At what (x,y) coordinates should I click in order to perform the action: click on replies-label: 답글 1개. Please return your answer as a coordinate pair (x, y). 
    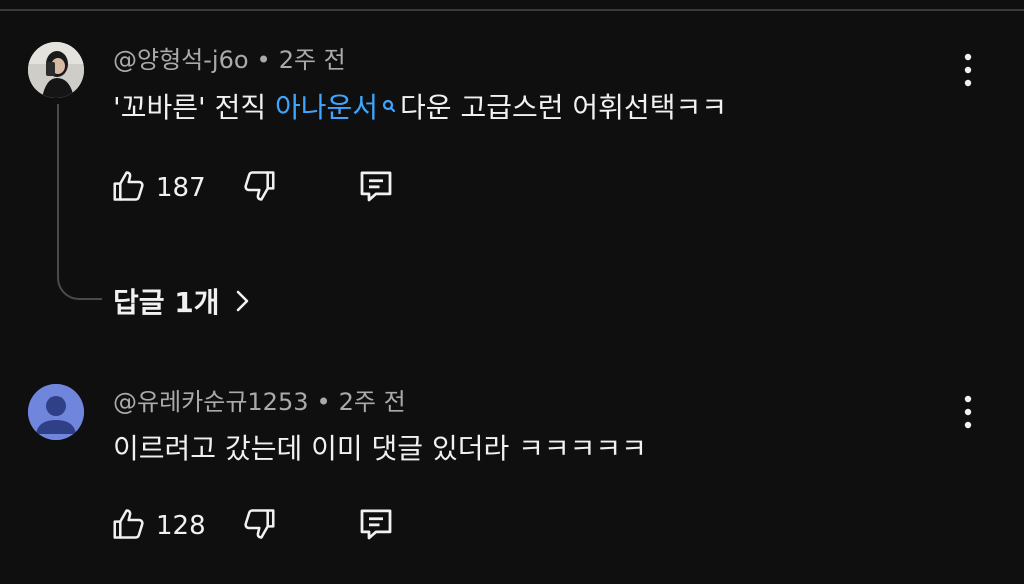
    Looking at the image, I should click on (166, 302).